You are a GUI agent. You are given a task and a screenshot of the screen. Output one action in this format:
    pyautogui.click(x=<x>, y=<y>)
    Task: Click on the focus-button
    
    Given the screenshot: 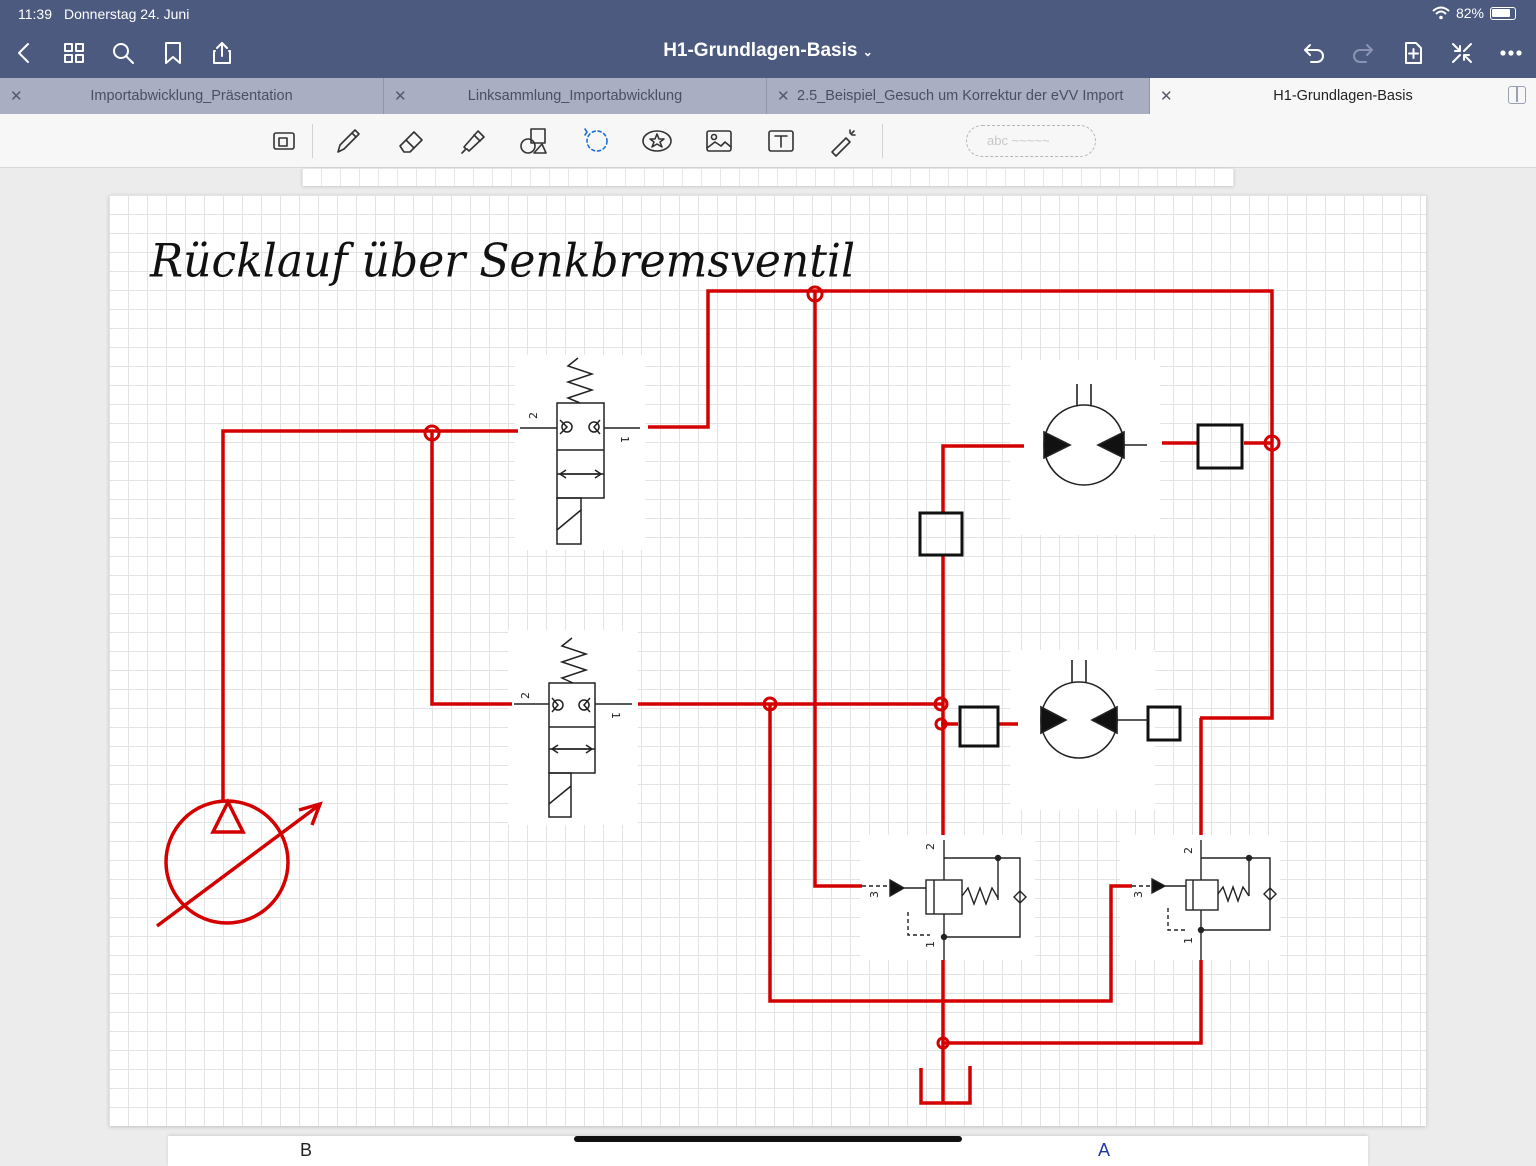 What is the action you would take?
    pyautogui.click(x=1462, y=53)
    